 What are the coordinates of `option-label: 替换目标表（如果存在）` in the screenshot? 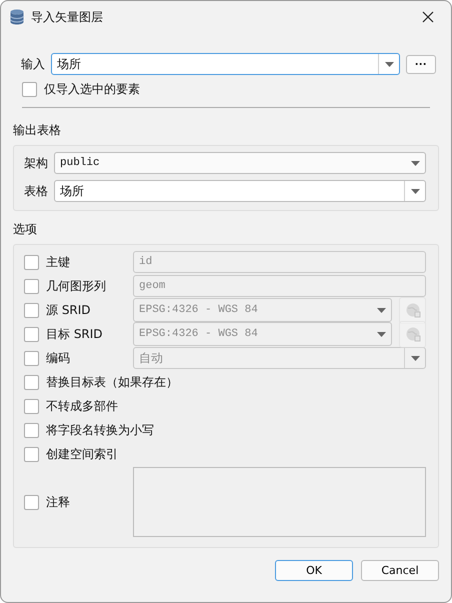 It's located at (112, 382).